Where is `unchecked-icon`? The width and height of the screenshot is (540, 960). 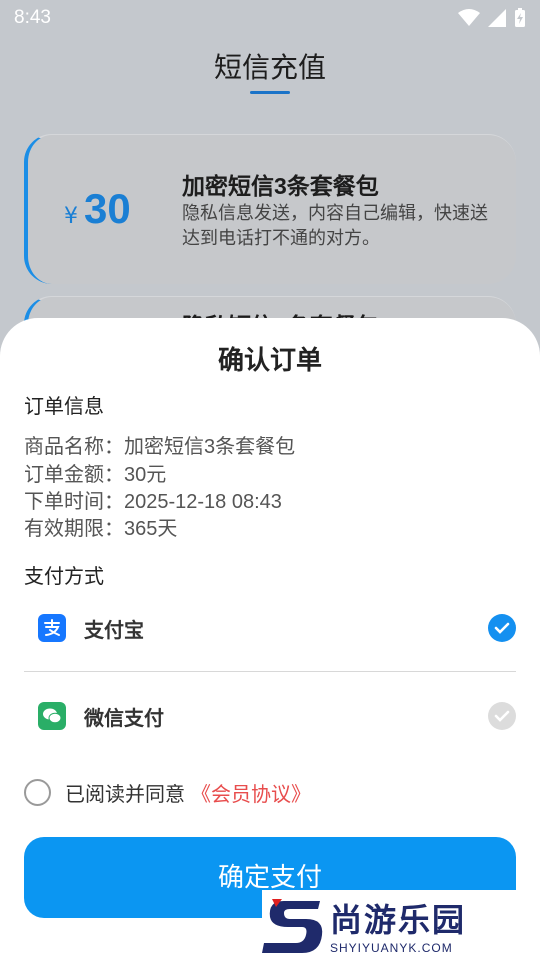
unchecked-icon is located at coordinates (502, 716).